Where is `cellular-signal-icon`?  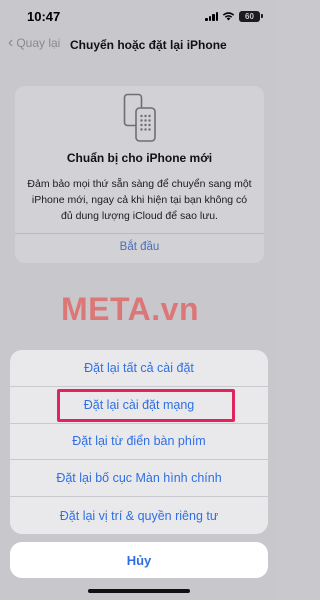
cellular-signal-icon is located at coordinates (211, 16).